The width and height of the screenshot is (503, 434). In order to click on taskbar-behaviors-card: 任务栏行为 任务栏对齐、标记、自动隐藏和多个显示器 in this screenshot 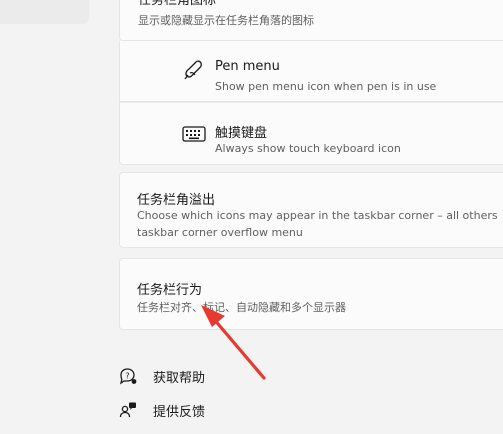, I will do `click(311, 294)`.